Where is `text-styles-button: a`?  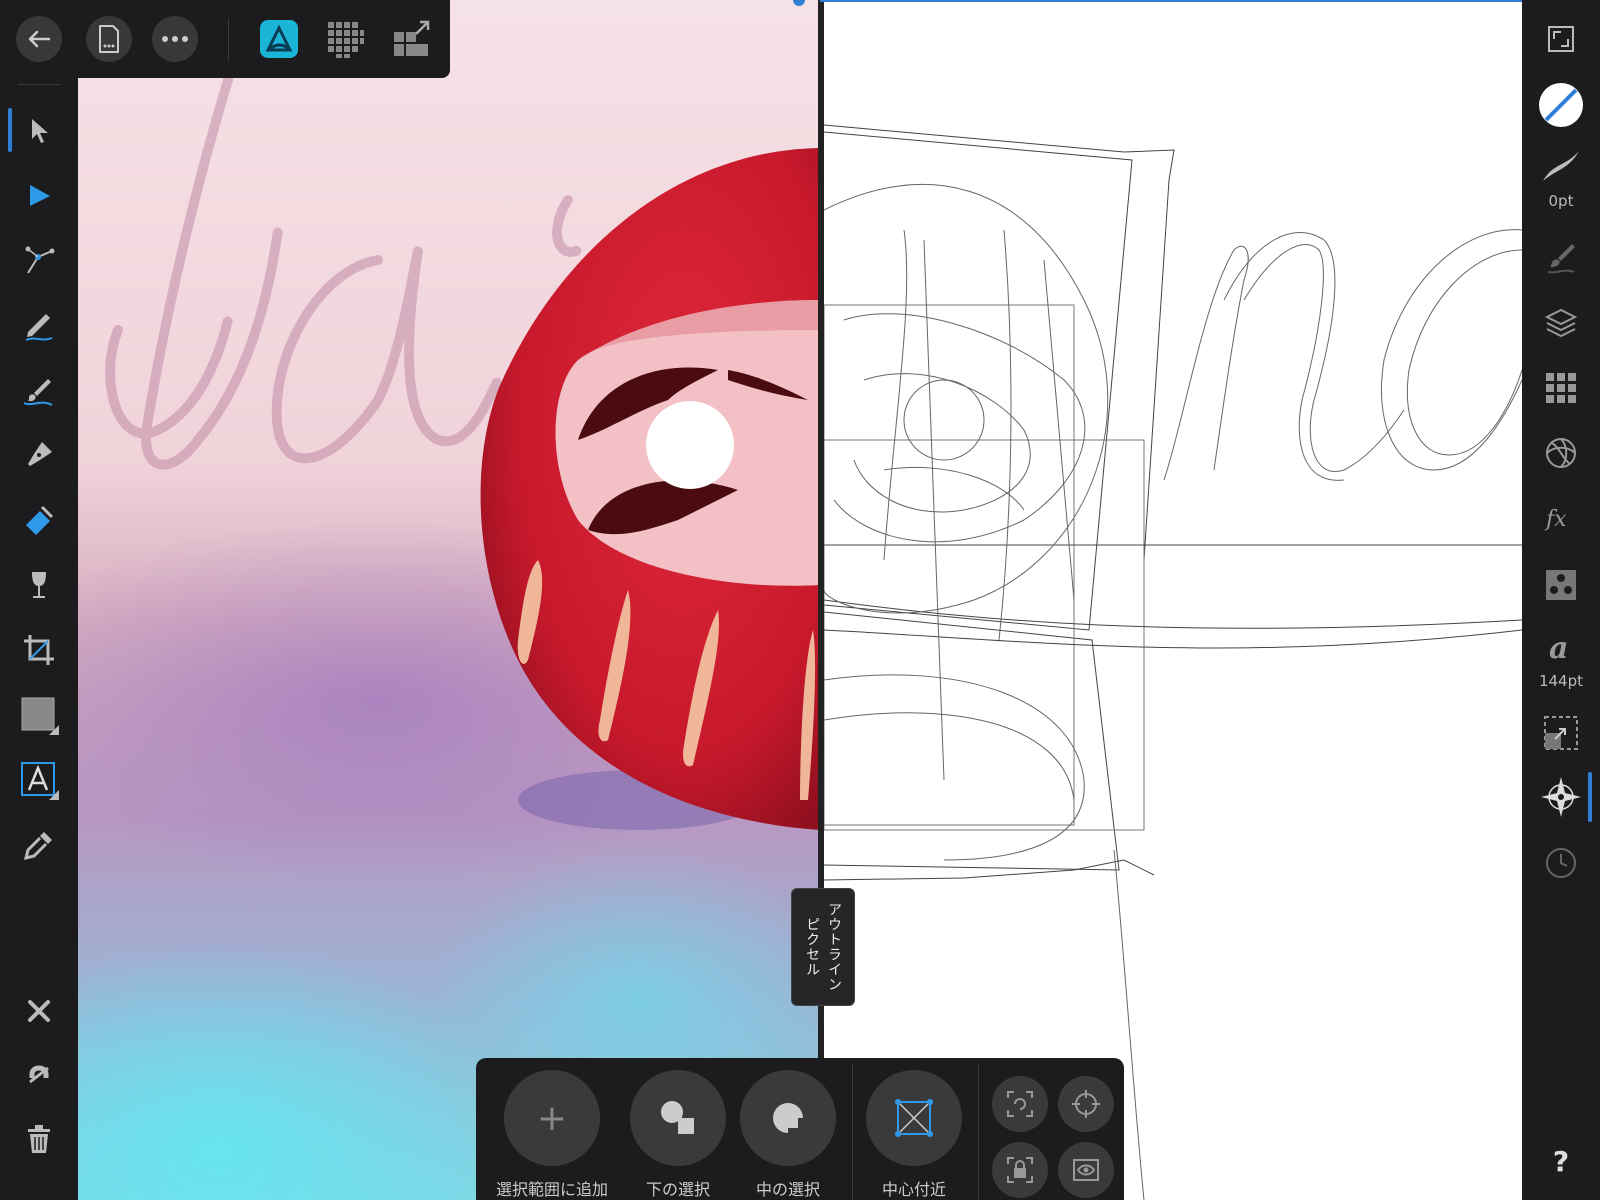
text-styles-button: a is located at coordinates (1561, 647).